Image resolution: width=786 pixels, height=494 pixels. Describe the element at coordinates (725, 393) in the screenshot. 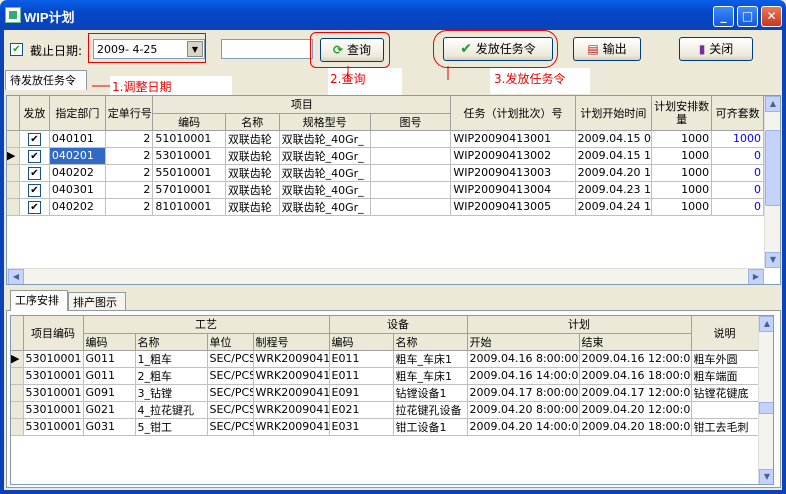

I see `note-cell: 钻镗花键底` at that location.